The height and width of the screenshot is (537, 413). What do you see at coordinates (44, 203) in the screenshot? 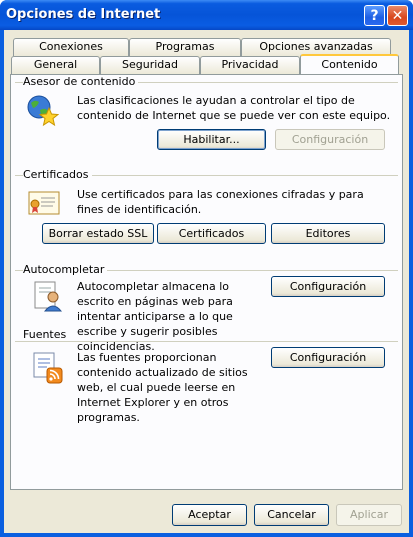
I see `certificate-icon` at bounding box center [44, 203].